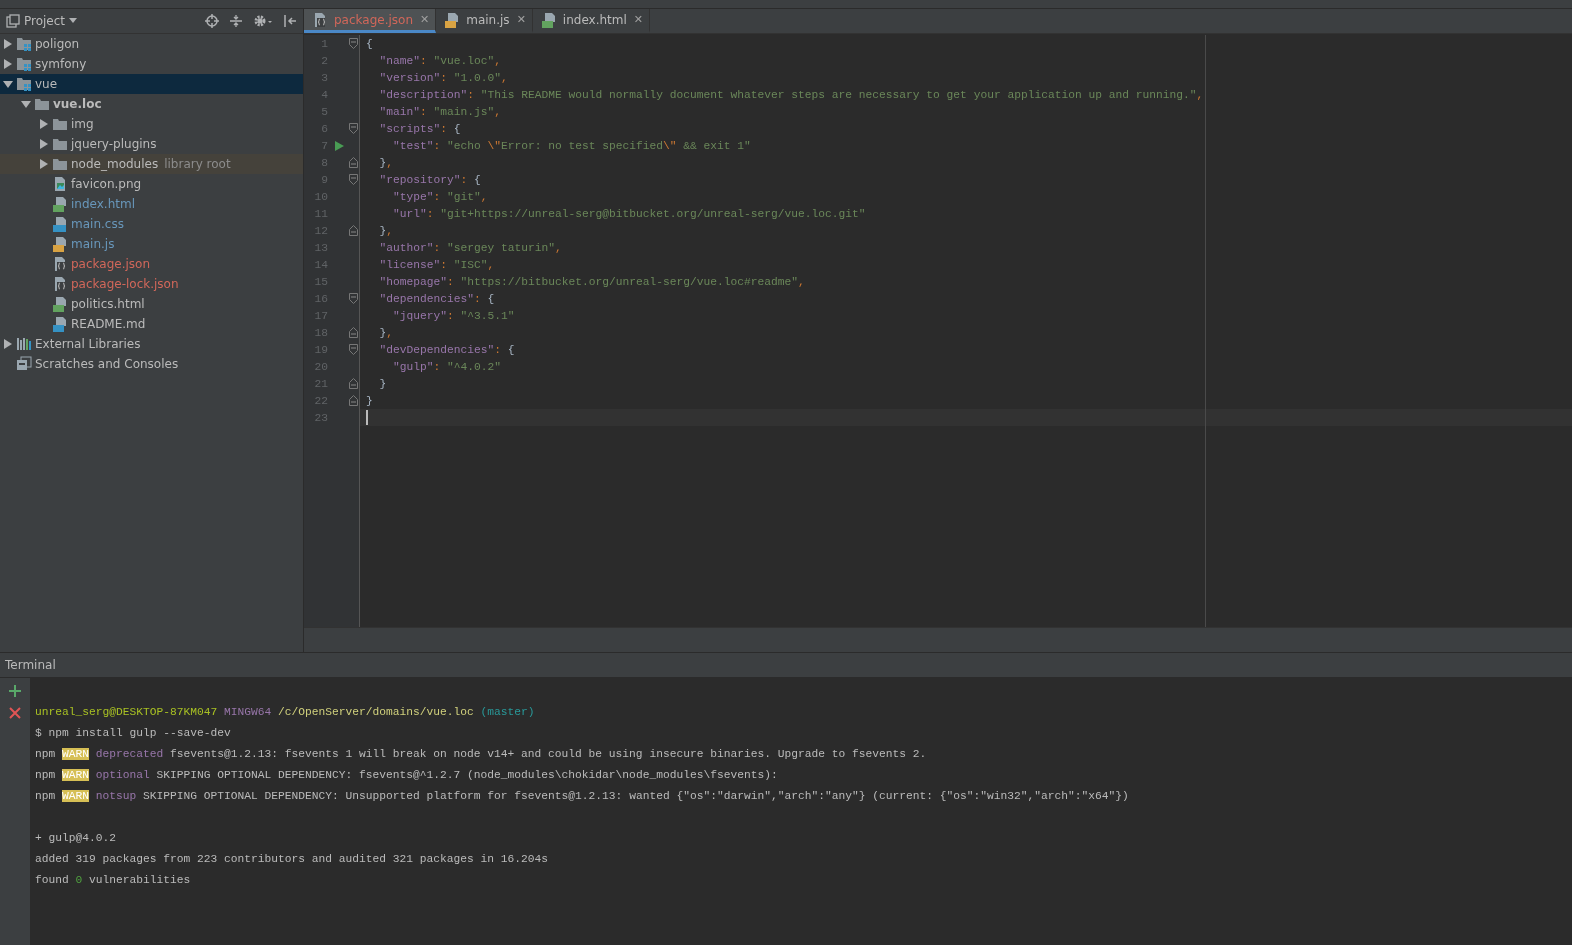  I want to click on run-icon, so click(339, 145).